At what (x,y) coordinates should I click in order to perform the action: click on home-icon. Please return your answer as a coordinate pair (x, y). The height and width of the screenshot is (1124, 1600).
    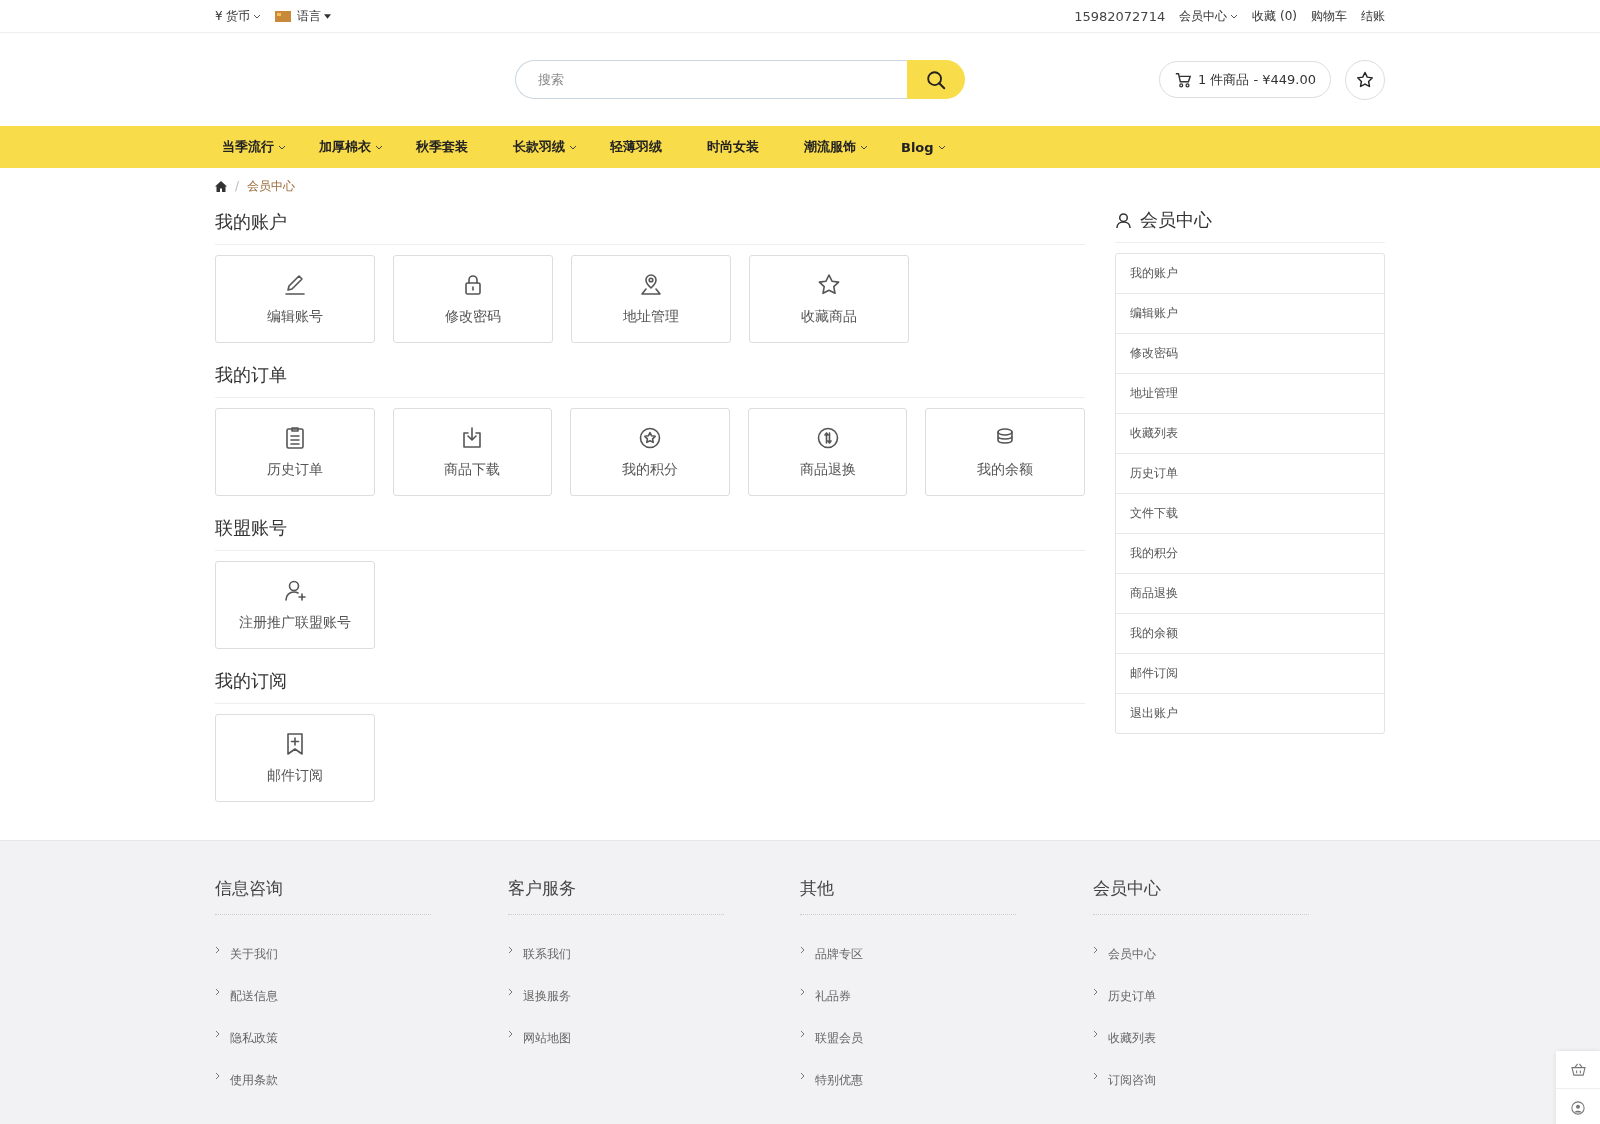
    Looking at the image, I should click on (221, 186).